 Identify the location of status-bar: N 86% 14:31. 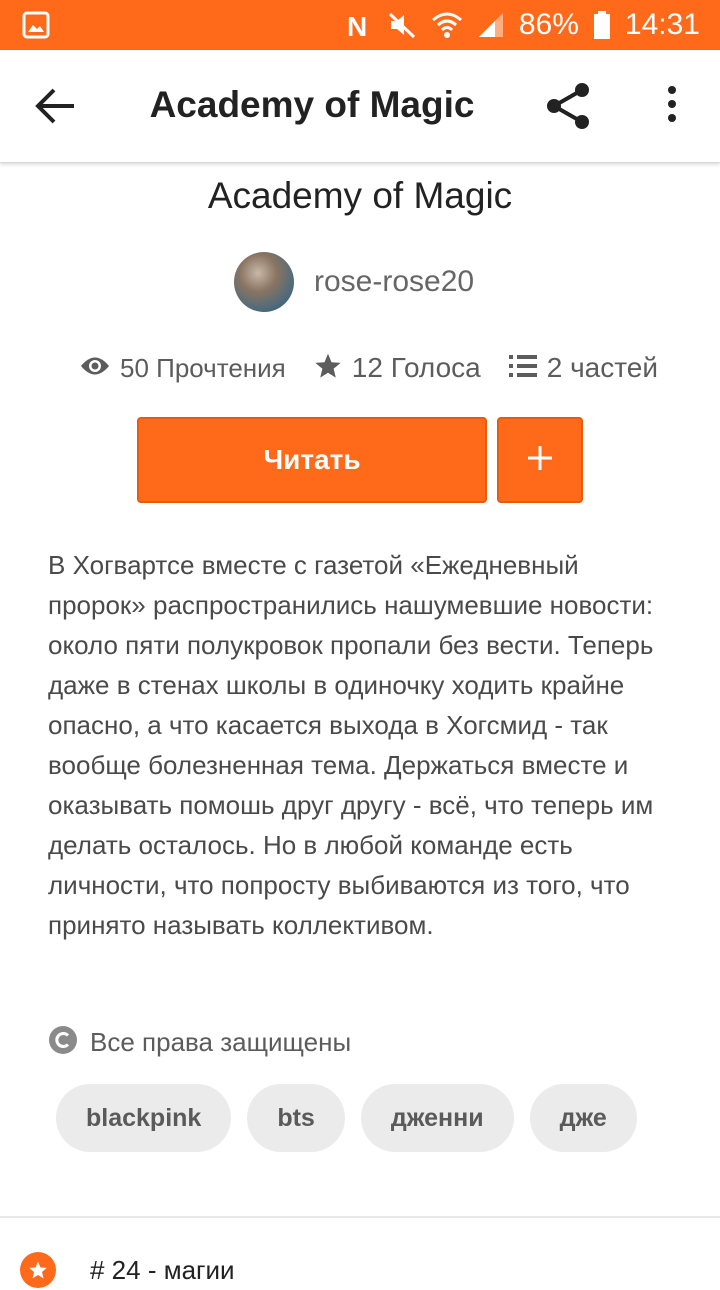
(360, 25).